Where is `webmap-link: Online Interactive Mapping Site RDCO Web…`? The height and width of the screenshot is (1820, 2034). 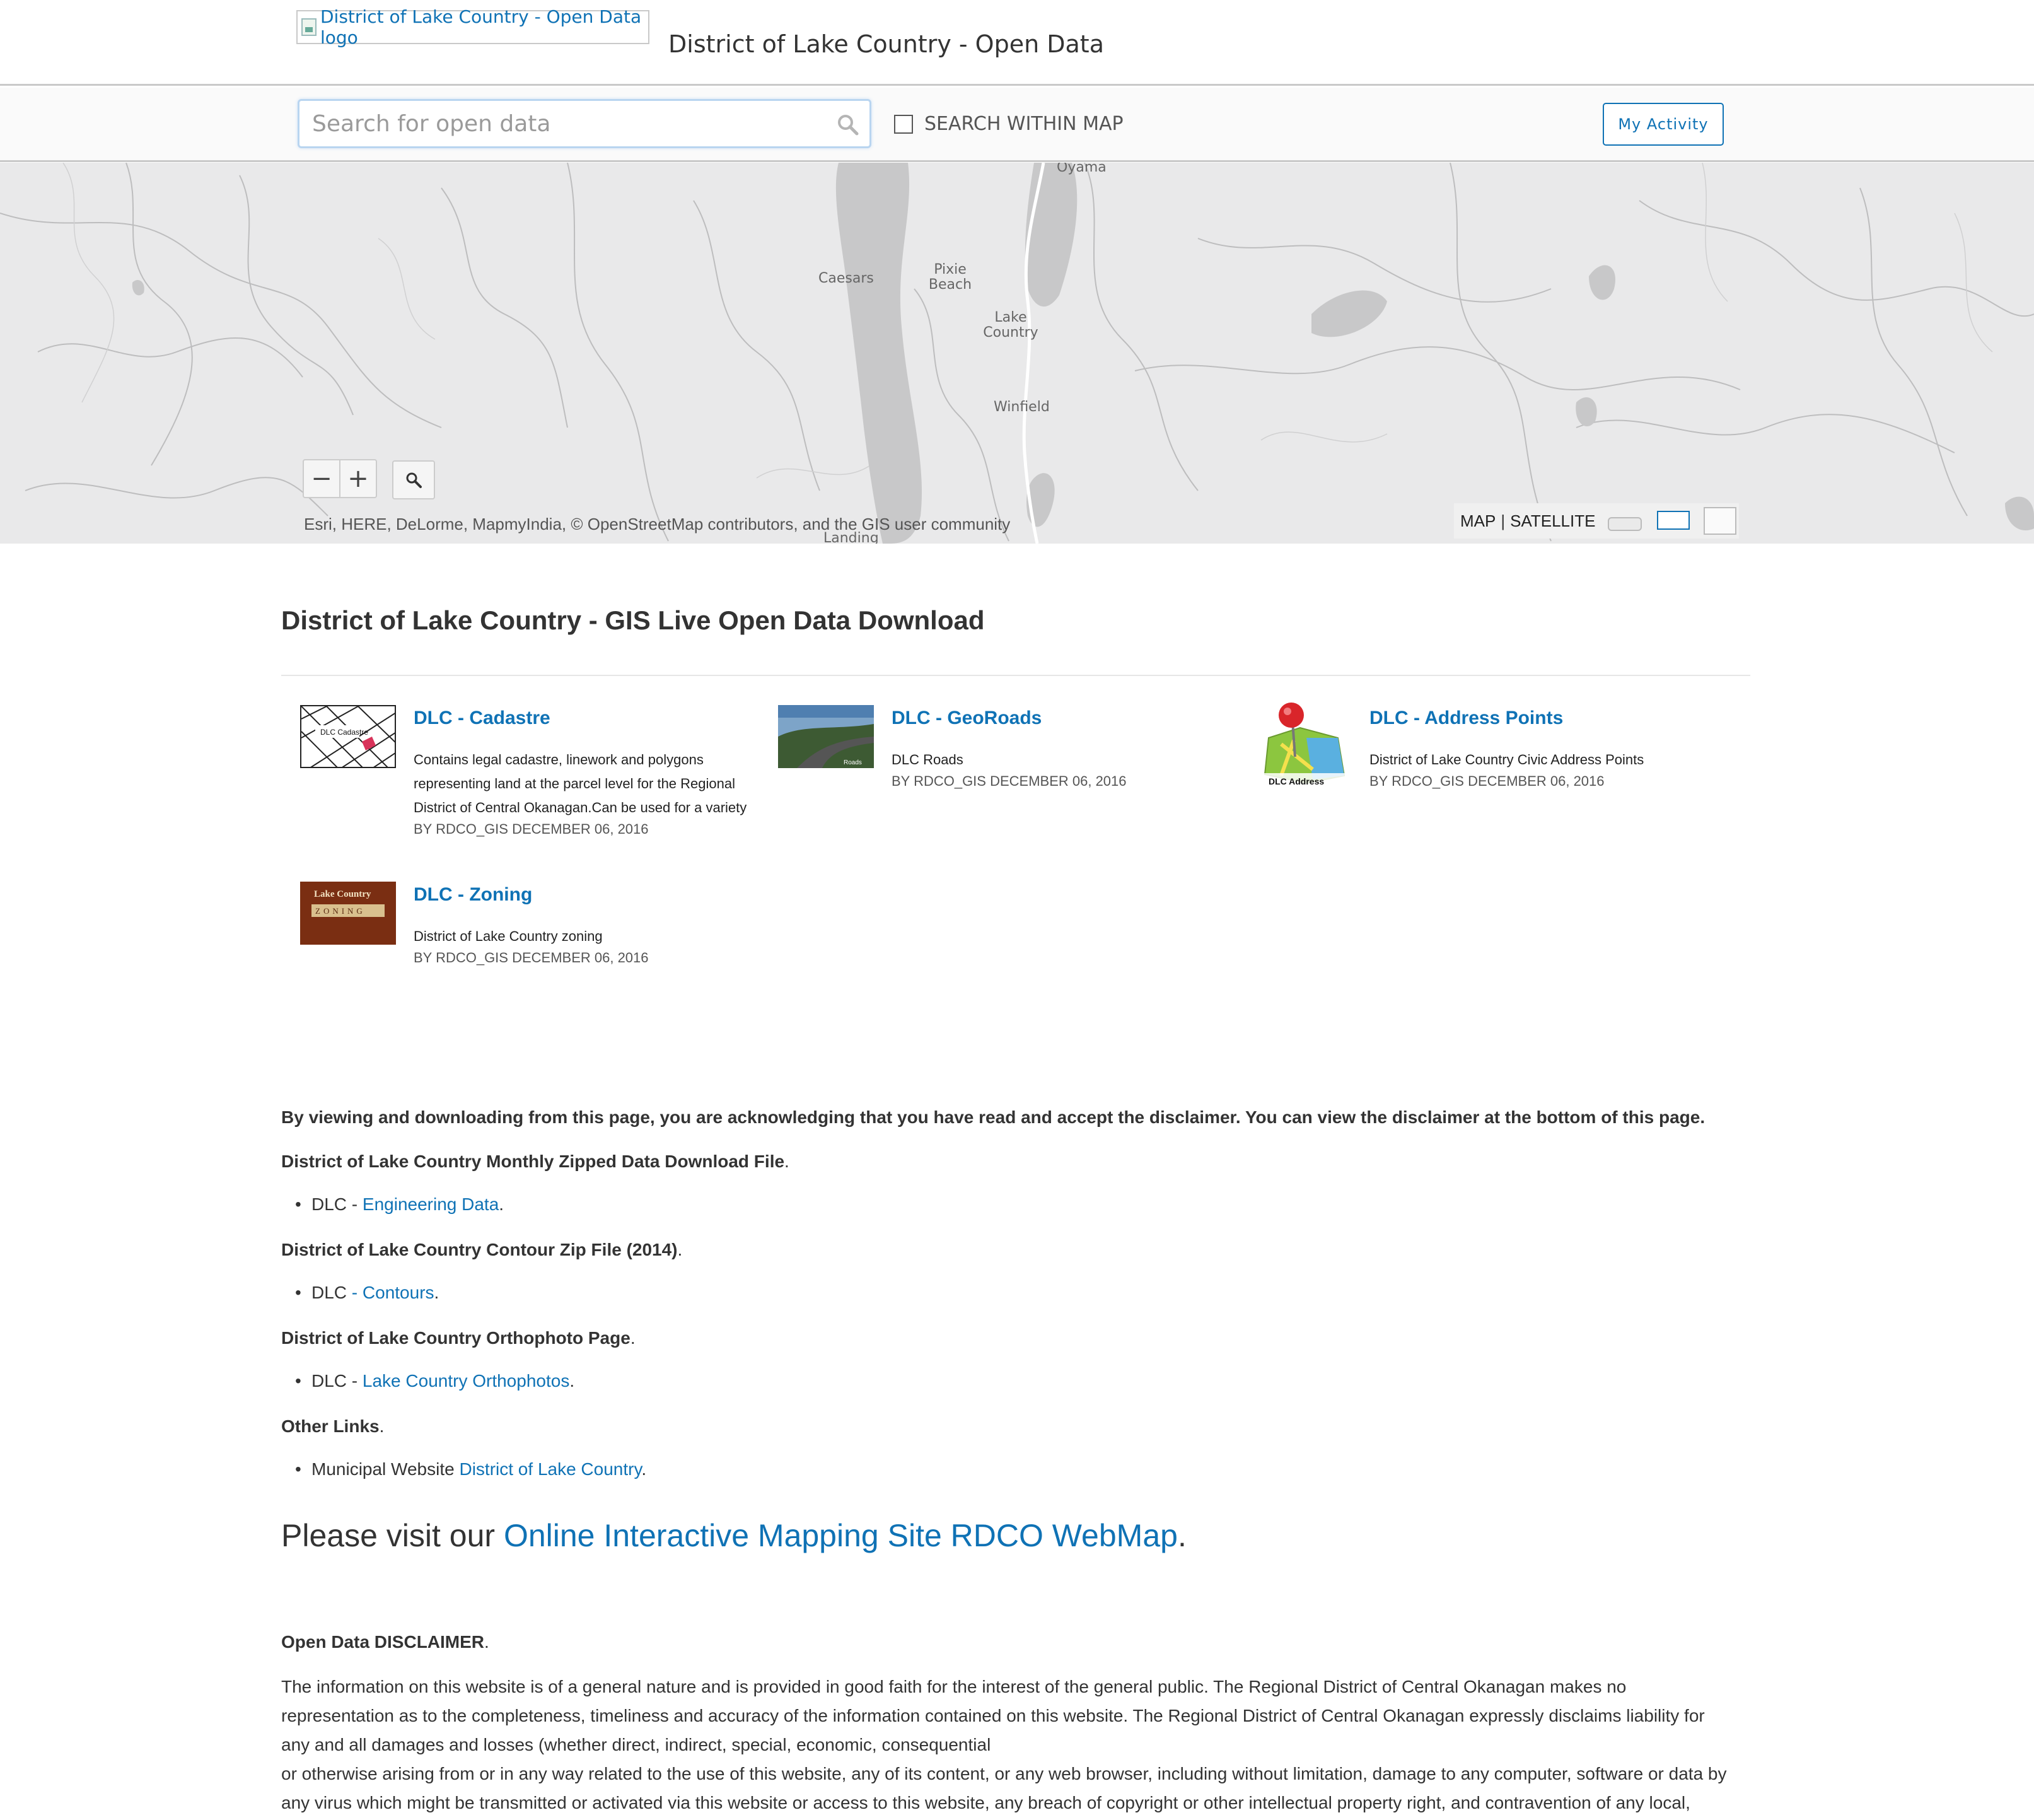
webmap-link: Online Interactive Mapping Site RDCO Web… is located at coordinates (841, 1535).